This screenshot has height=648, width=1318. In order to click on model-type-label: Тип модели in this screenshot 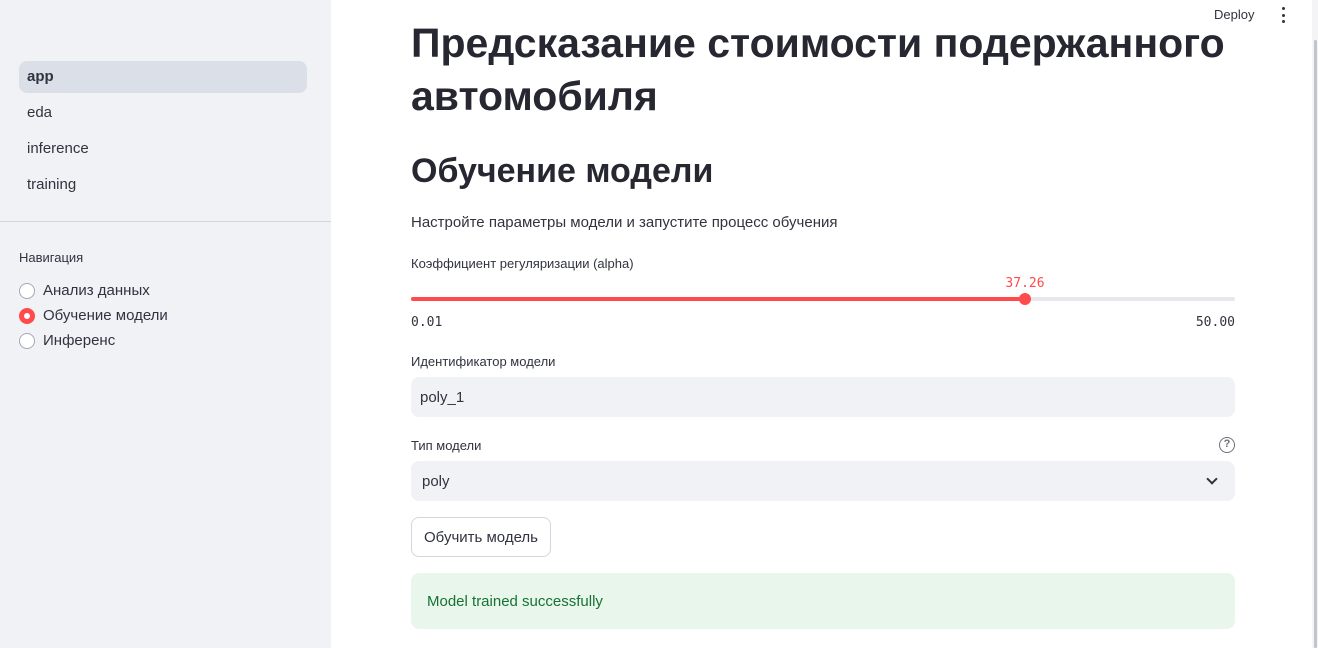, I will do `click(446, 445)`.